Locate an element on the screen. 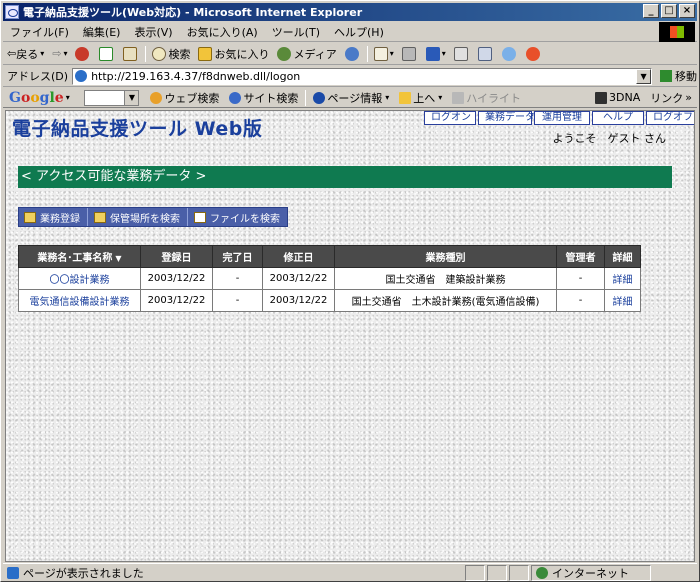 Image resolution: width=700 pixels, height=582 pixels. site-search-icon is located at coordinates (235, 97).